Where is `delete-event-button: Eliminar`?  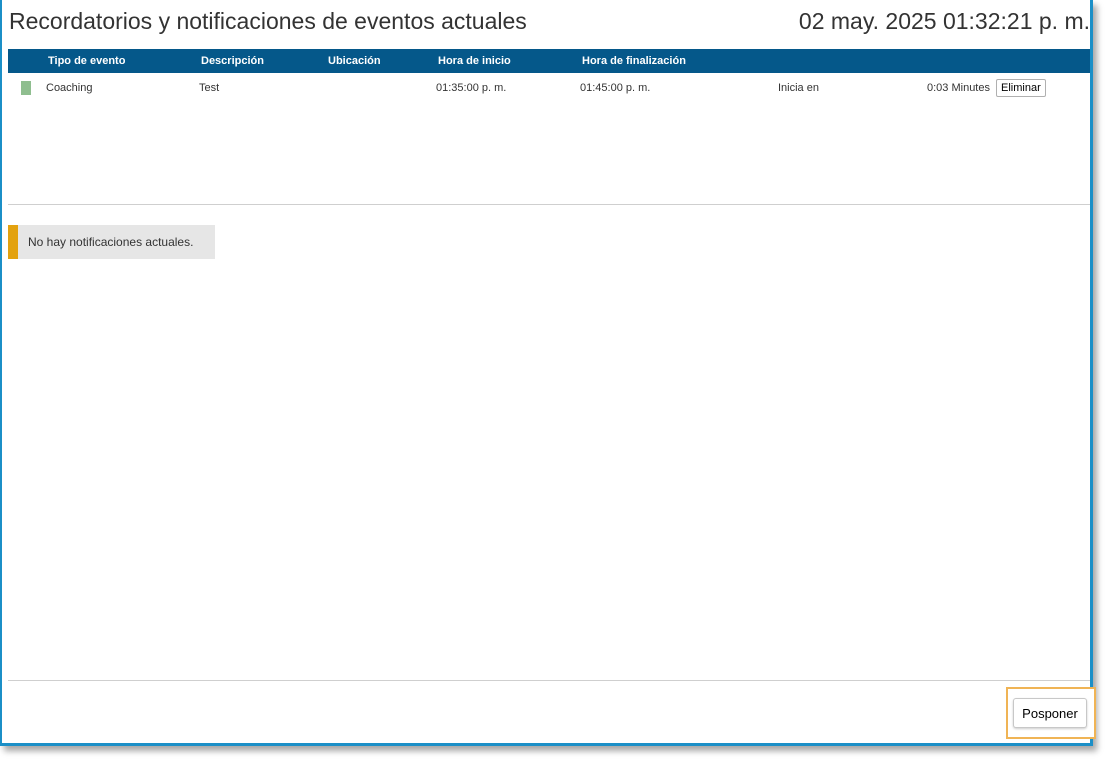
delete-event-button: Eliminar is located at coordinates (1021, 88).